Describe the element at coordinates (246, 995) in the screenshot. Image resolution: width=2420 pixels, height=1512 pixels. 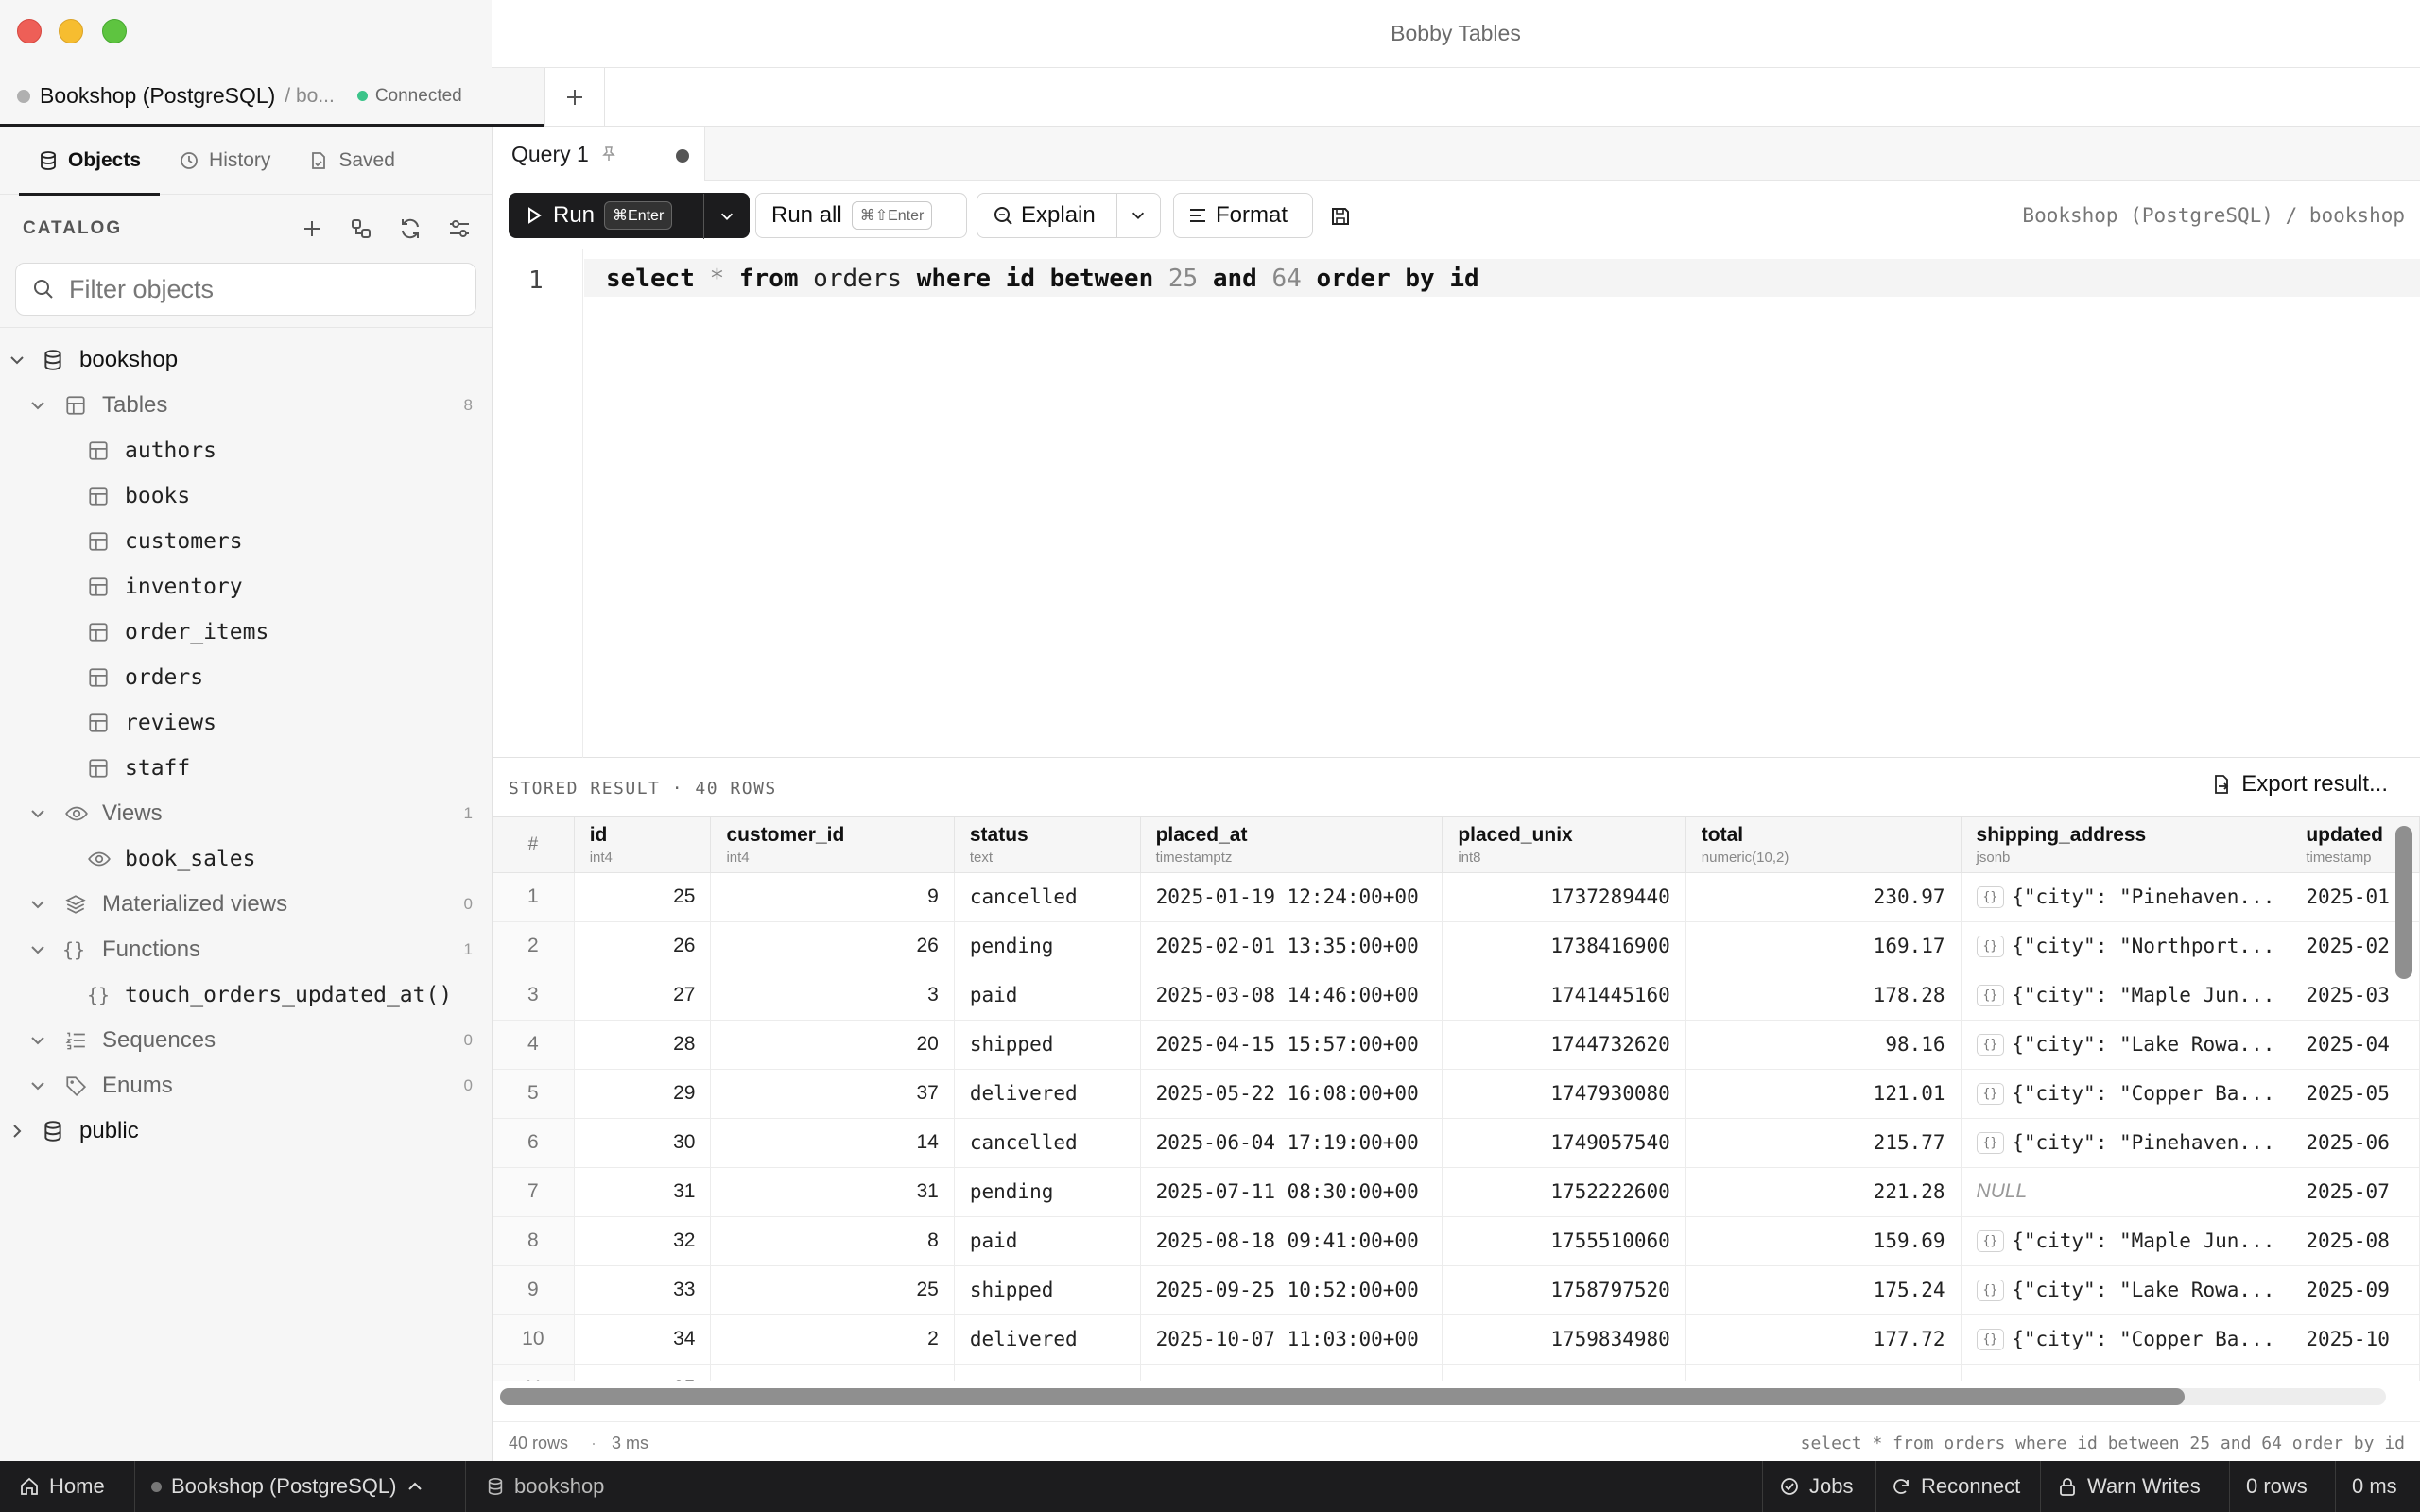
I see `tree-item-function: {} touch_orders_updated_at()` at that location.